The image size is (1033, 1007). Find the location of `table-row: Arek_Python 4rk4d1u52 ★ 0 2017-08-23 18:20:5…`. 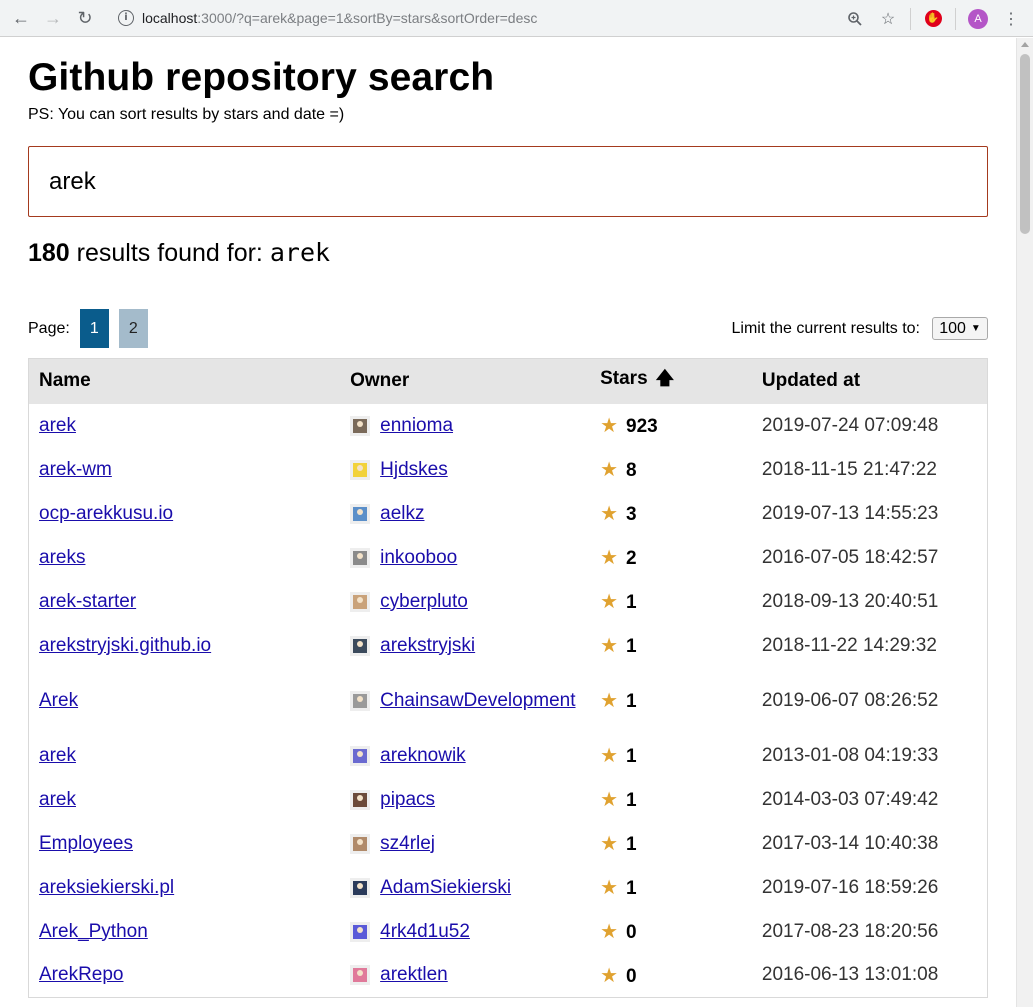

table-row: Arek_Python 4rk4d1u52 ★ 0 2017-08-23 18:20:5… is located at coordinates (508, 932).